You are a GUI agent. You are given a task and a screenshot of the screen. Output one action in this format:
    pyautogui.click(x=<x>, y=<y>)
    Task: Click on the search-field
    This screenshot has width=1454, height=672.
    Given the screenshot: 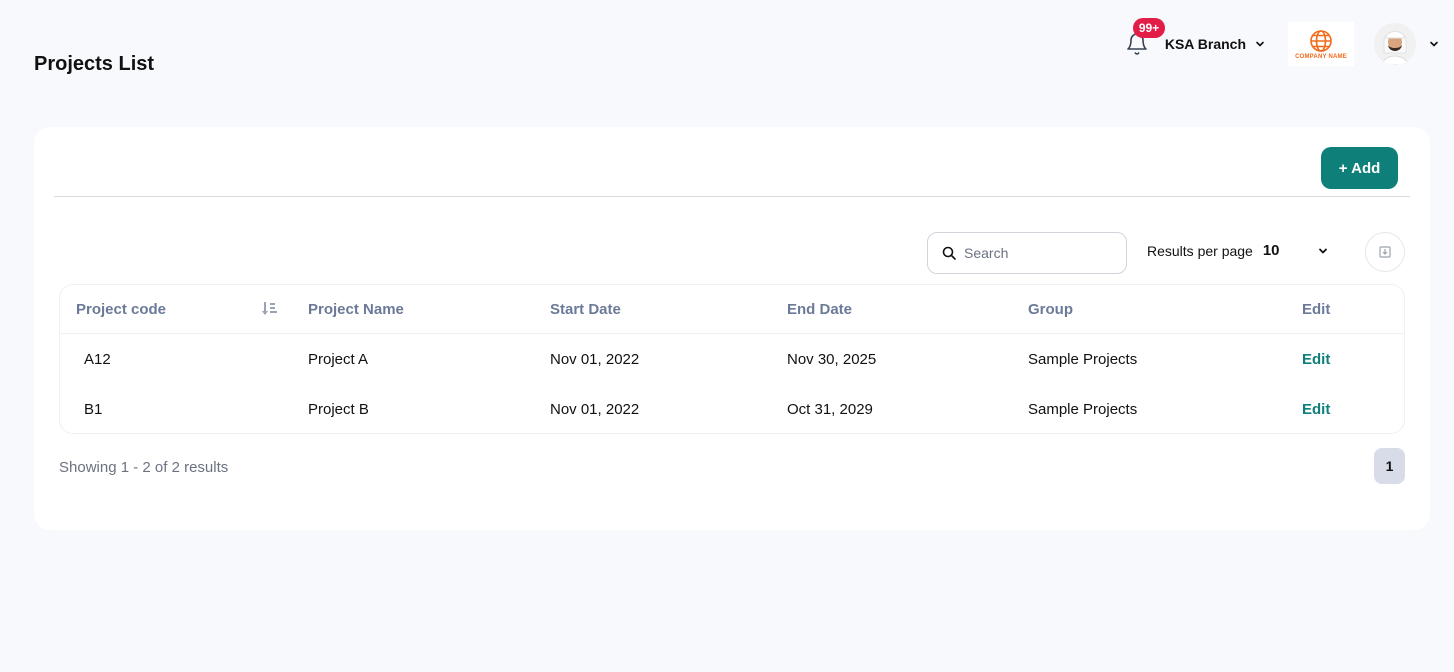 What is the action you would take?
    pyautogui.click(x=1027, y=253)
    